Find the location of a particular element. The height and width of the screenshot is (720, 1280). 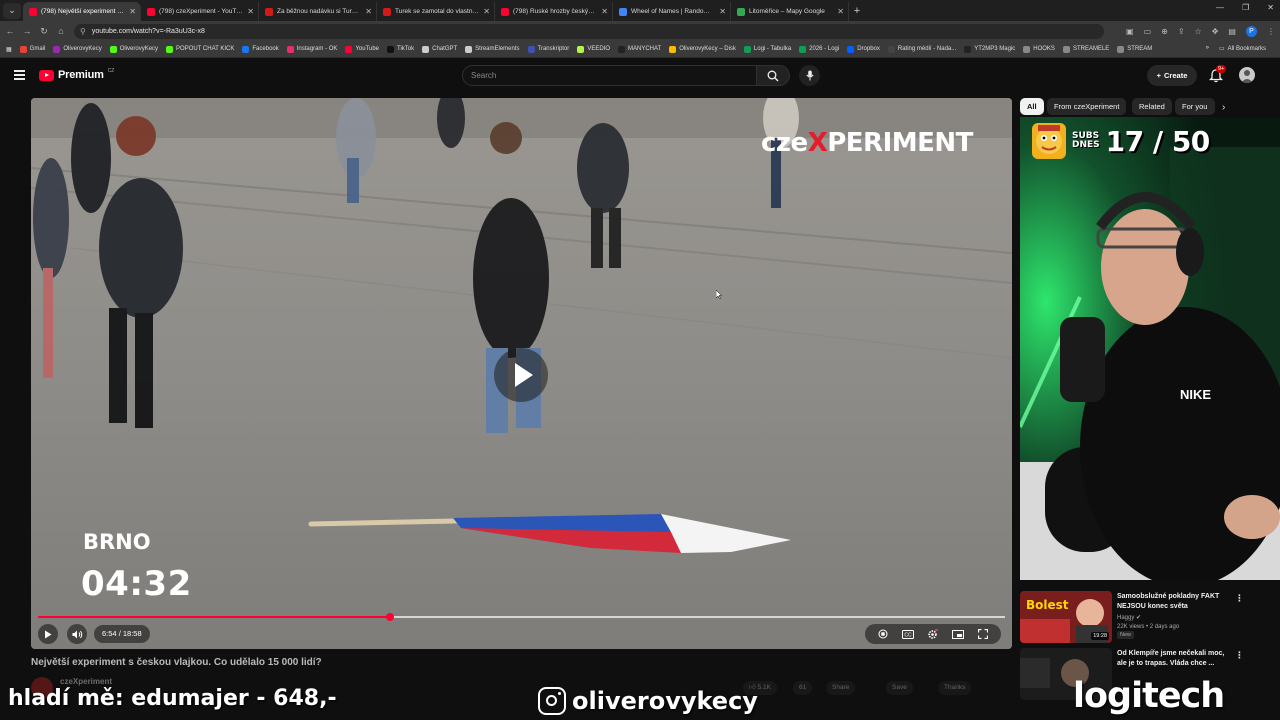

play-button is located at coordinates (48, 634).